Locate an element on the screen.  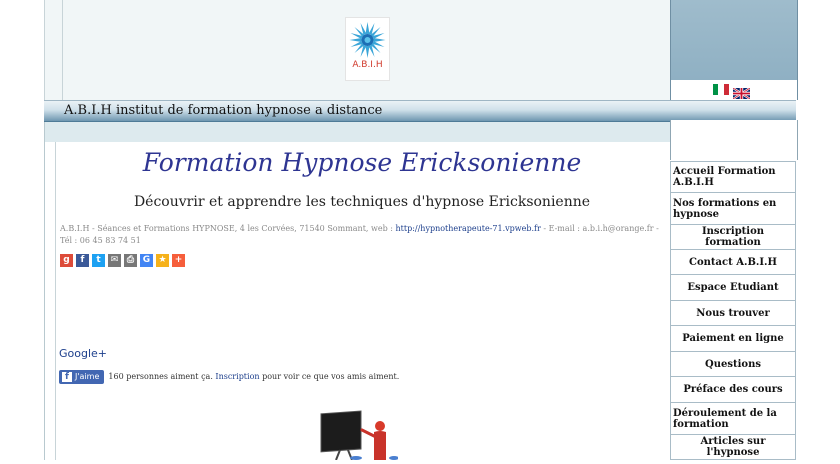
more-plus-icon: + is located at coordinates (178, 260).